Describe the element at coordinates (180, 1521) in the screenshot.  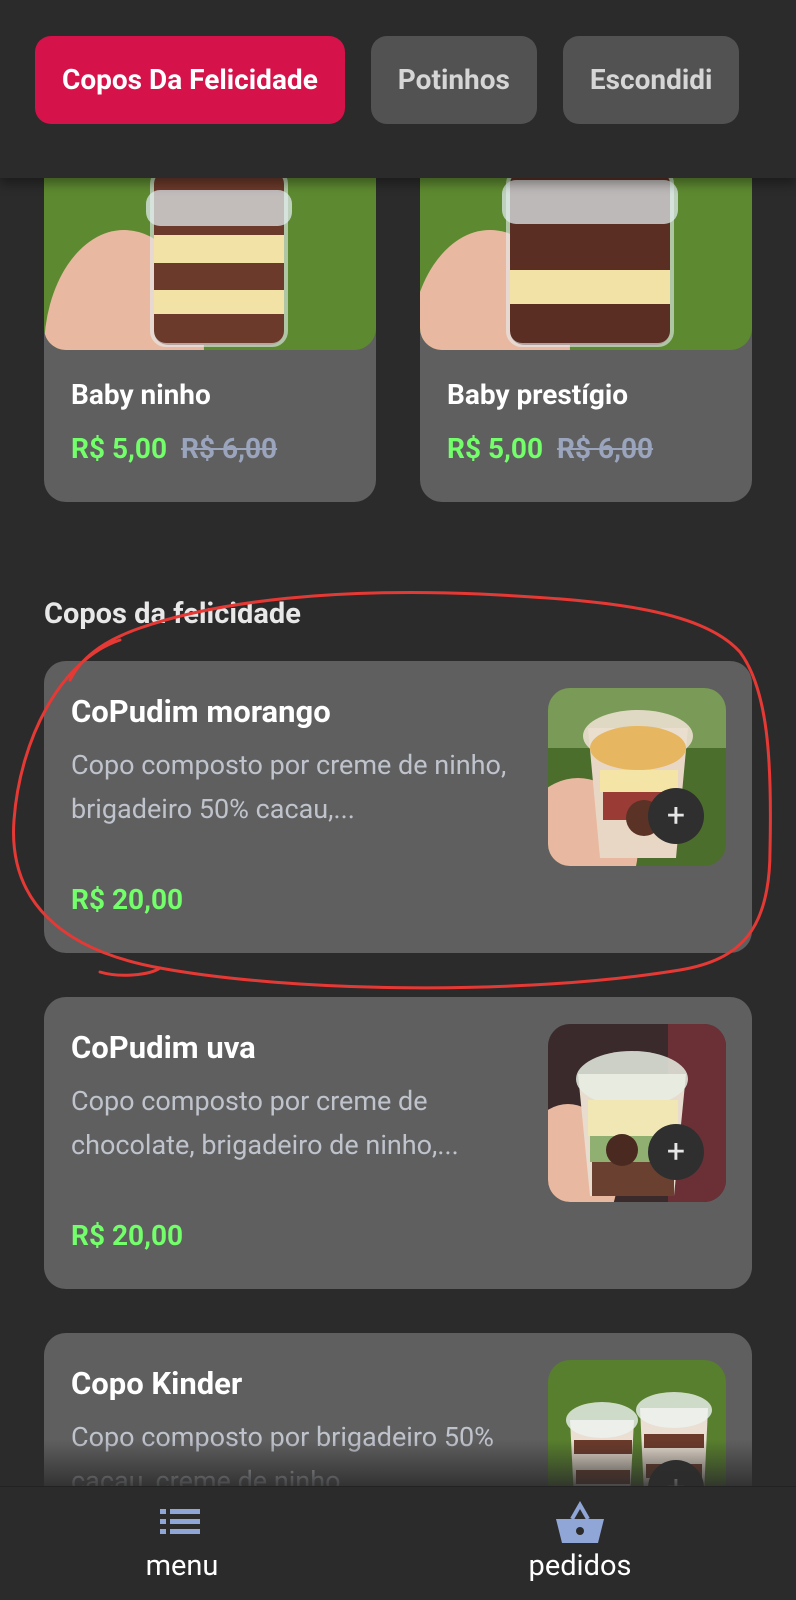
I see `list-icon` at that location.